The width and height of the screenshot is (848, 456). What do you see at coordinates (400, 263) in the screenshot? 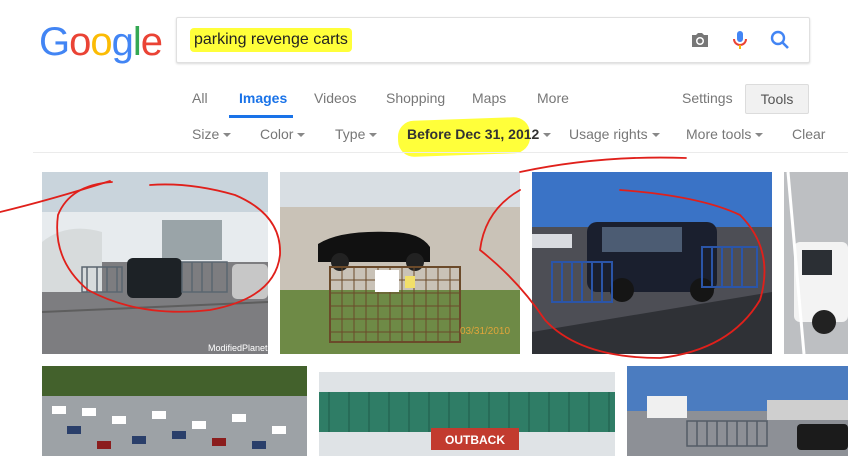
I see `image-result-2: 03/31/2010` at bounding box center [400, 263].